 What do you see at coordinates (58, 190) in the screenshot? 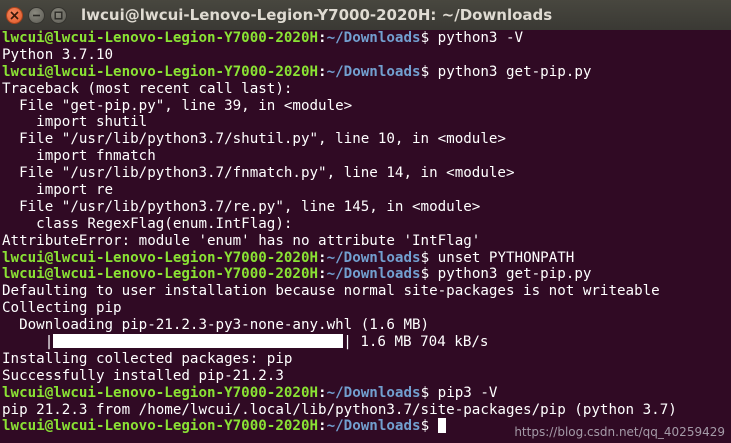
I see `output-line: import re` at bounding box center [58, 190].